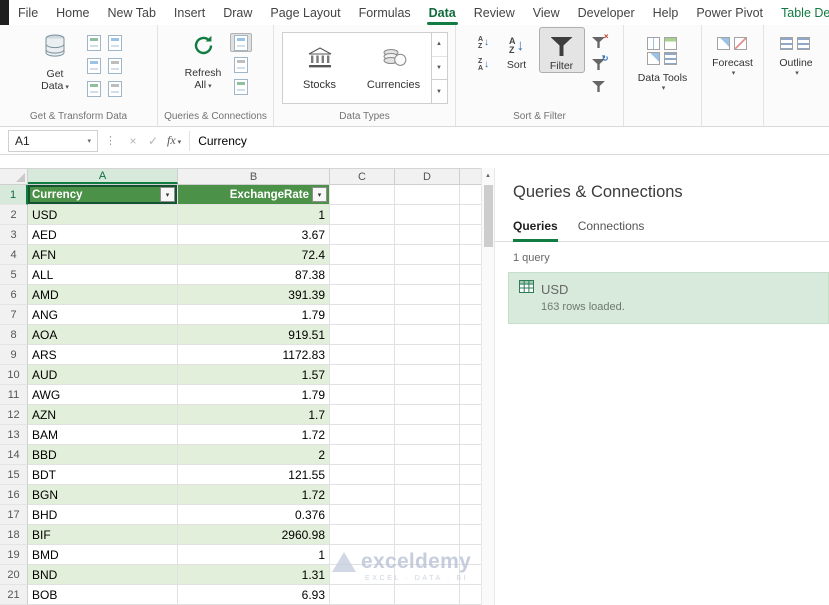  What do you see at coordinates (666, 12) in the screenshot?
I see `tab-help: Help` at bounding box center [666, 12].